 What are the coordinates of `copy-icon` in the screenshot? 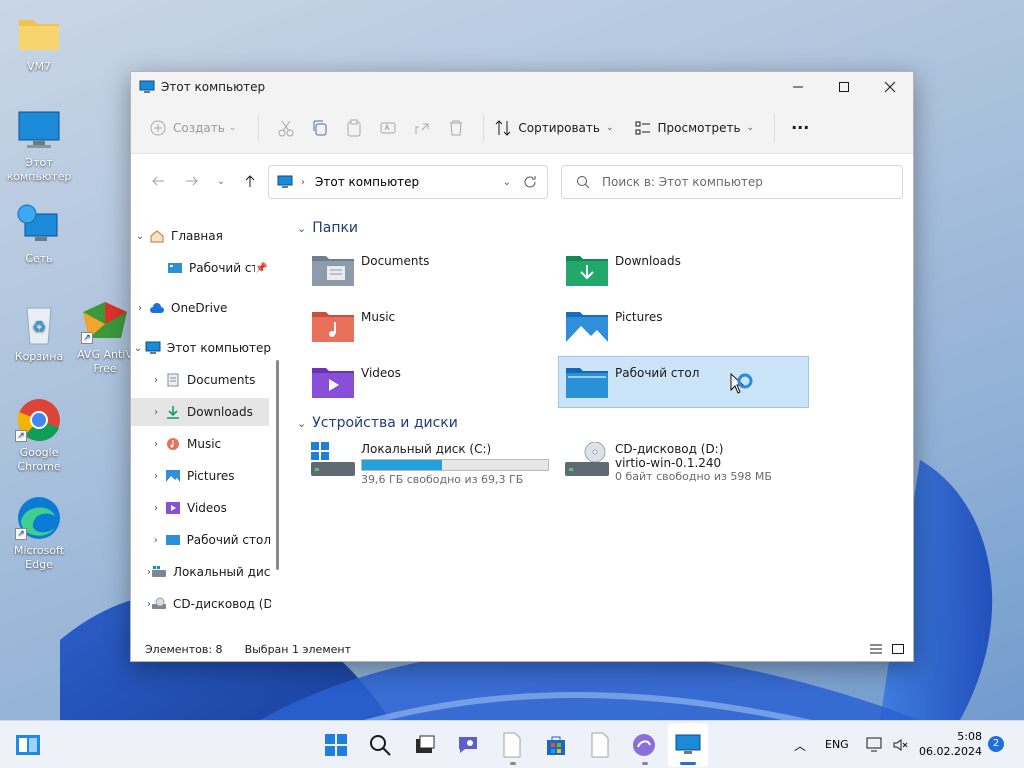 It's located at (320, 127).